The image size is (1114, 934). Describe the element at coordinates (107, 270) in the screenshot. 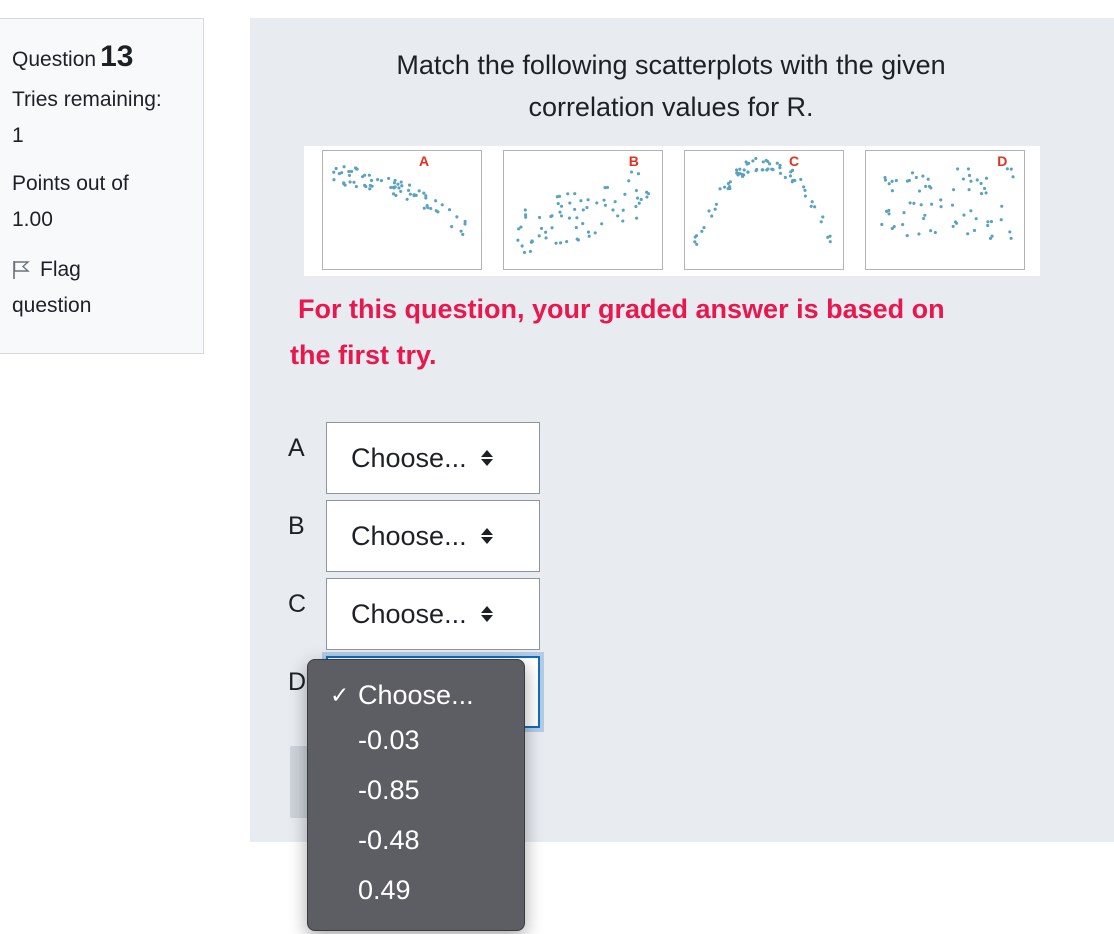

I see `flag-question-button: Flag` at that location.